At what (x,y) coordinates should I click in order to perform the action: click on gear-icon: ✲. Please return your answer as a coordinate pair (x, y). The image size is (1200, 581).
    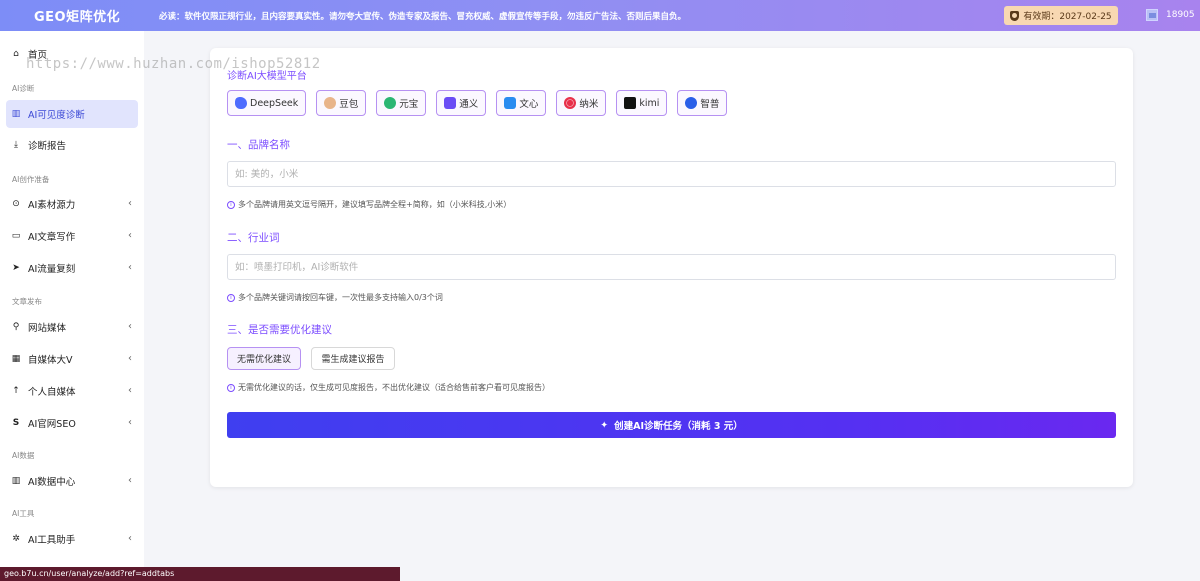
    Looking at the image, I should click on (16, 539).